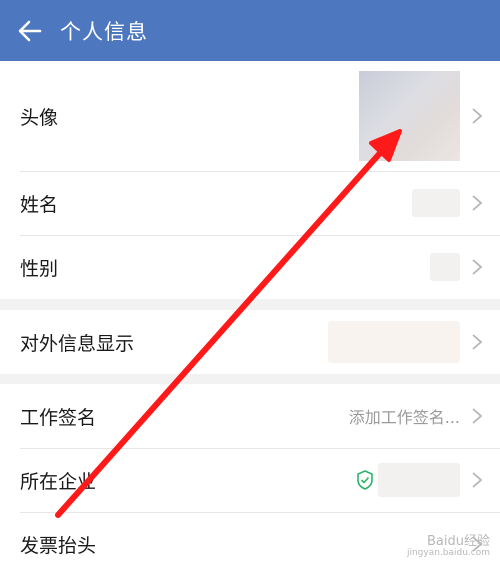 Image resolution: width=500 pixels, height=565 pixels. I want to click on external-section: 对外信息显示, so click(250, 342).